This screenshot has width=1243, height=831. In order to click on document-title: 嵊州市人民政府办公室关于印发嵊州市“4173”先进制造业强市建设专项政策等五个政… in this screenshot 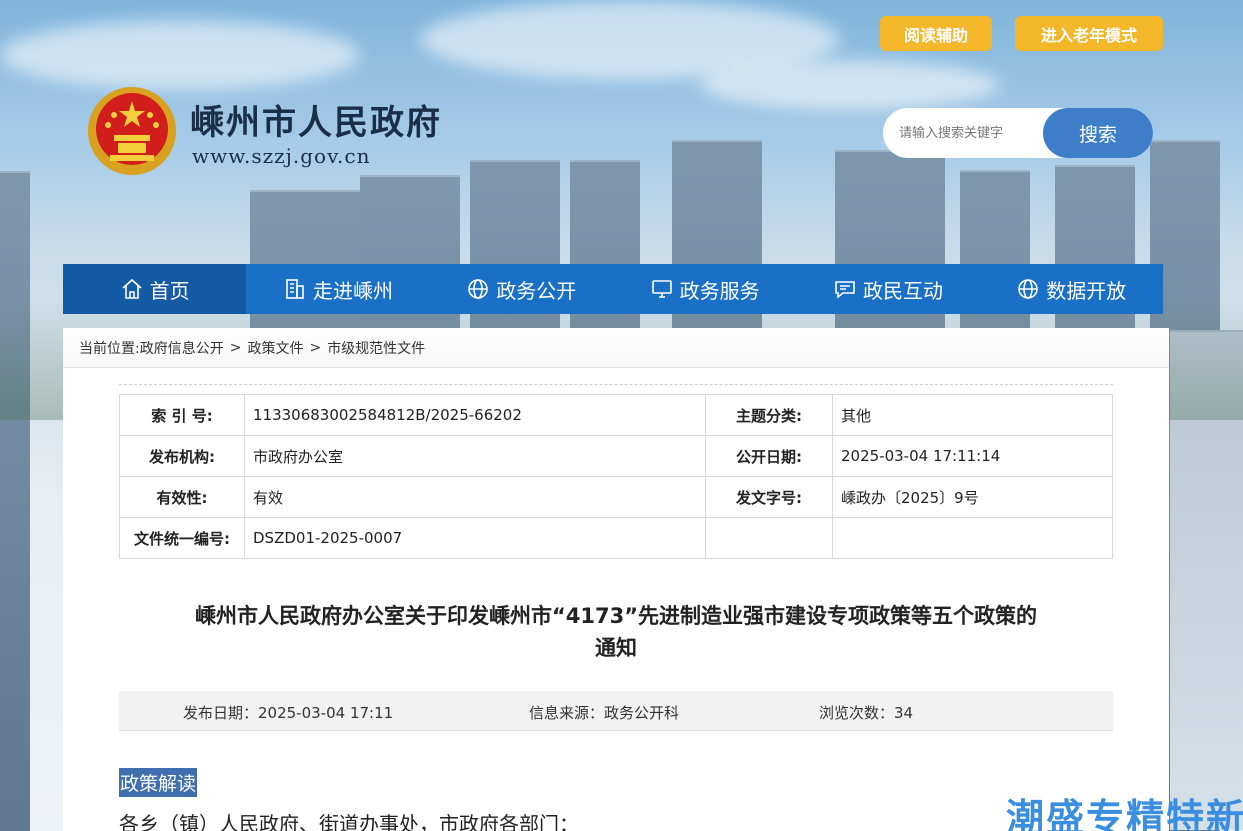, I will do `click(616, 632)`.